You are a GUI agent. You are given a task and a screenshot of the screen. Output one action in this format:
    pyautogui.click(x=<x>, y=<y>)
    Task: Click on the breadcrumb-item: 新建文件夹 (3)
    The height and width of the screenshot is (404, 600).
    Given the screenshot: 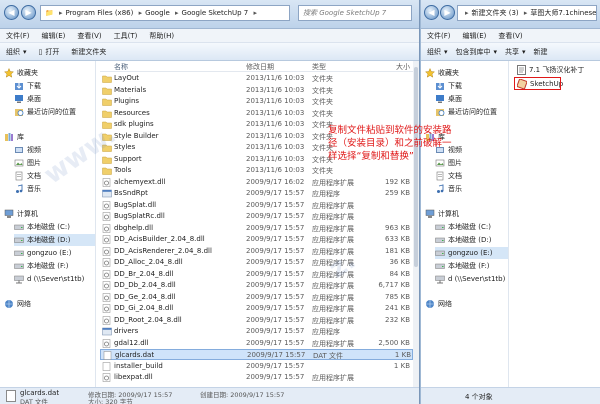 What is the action you would take?
    pyautogui.click(x=495, y=13)
    